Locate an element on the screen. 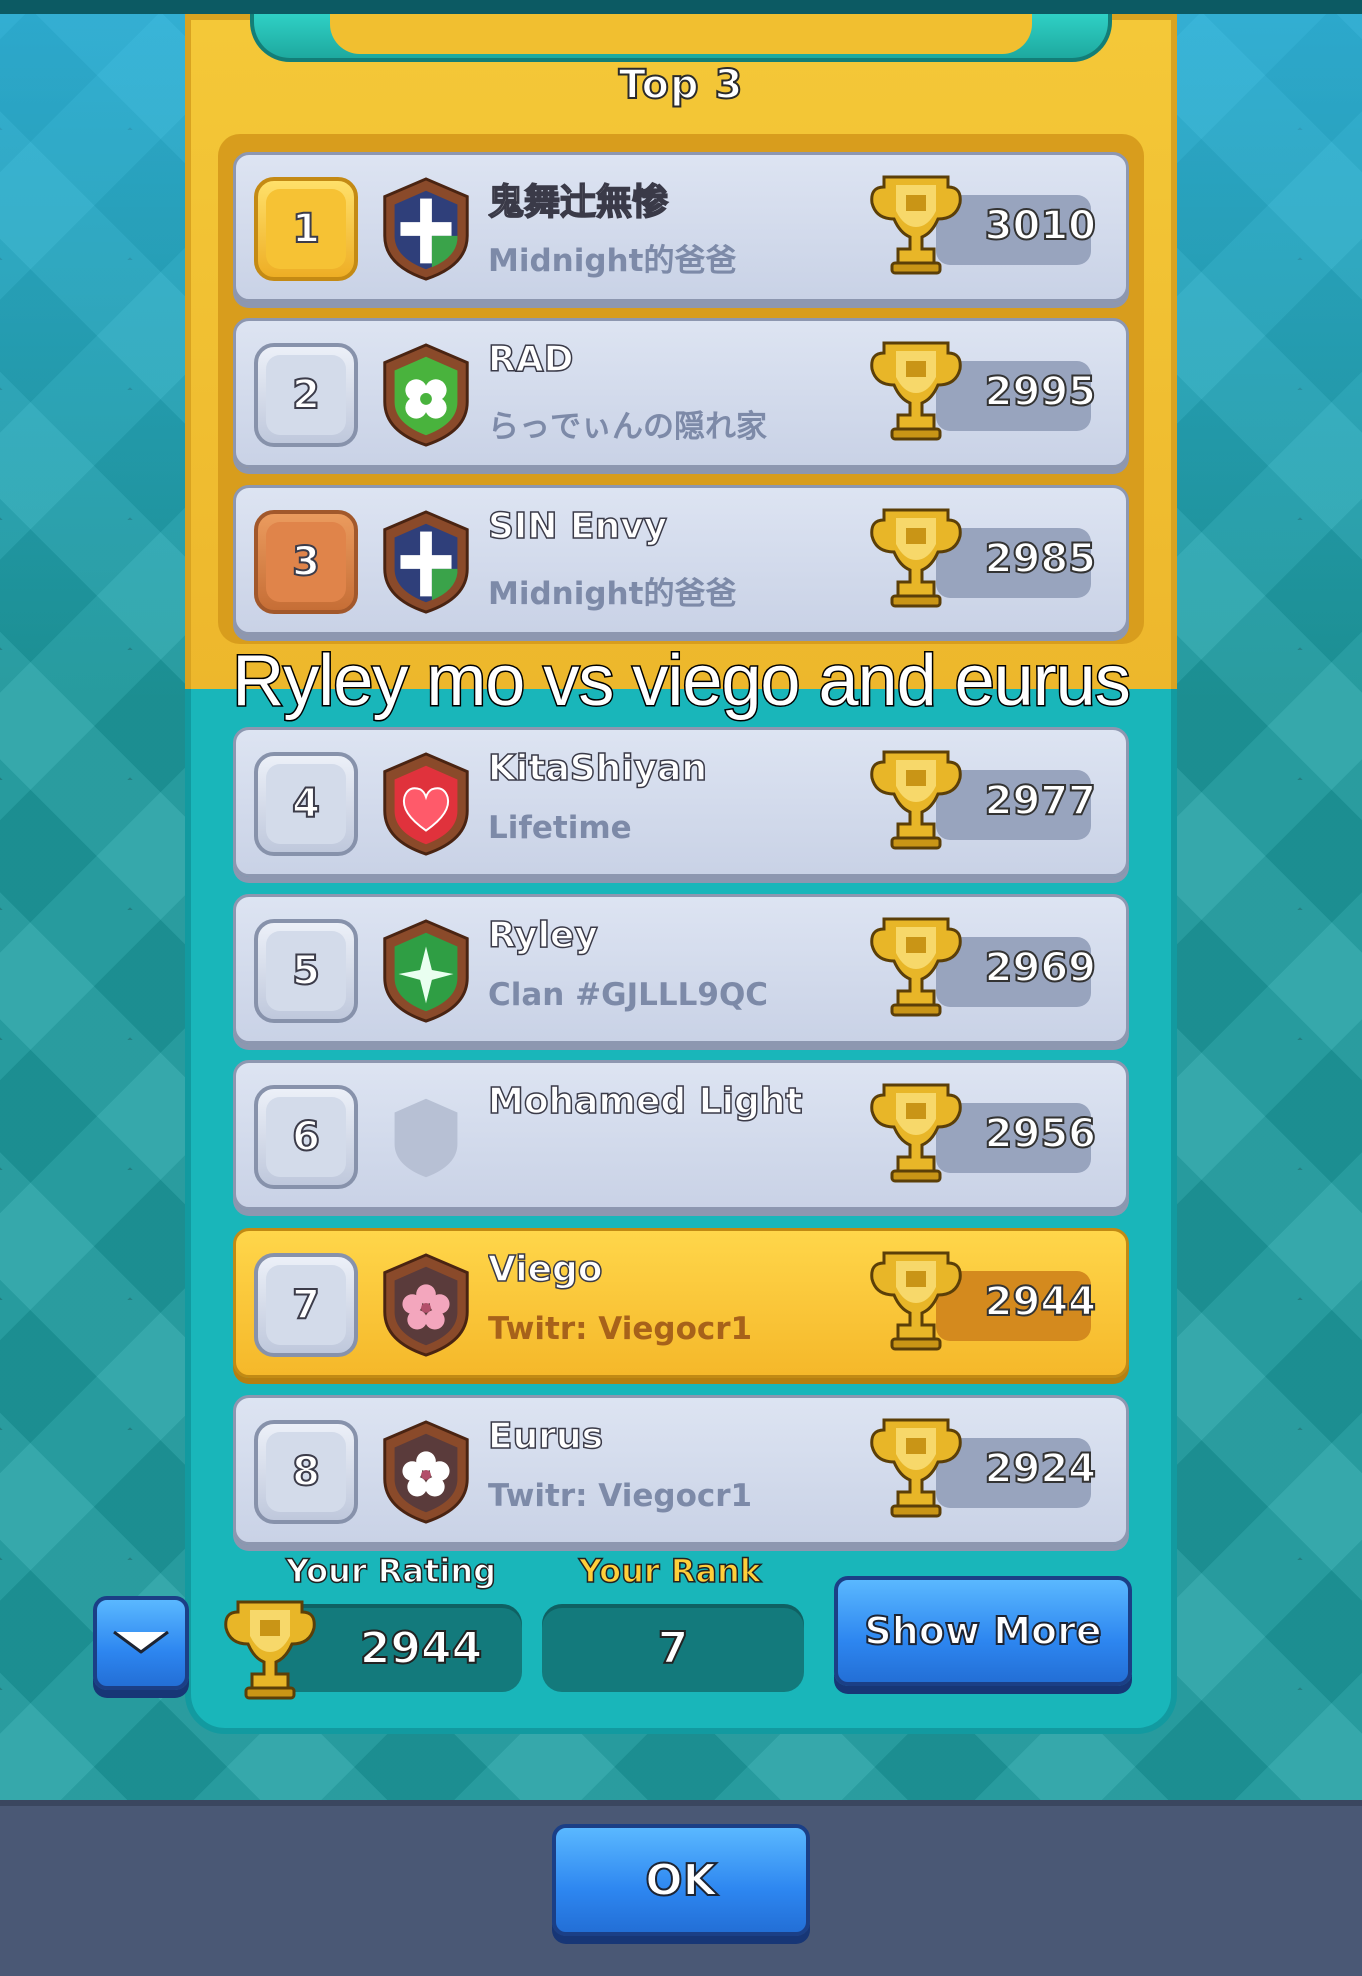 The width and height of the screenshot is (1362, 1976). trophy-count: 2995 is located at coordinates (1040, 392).